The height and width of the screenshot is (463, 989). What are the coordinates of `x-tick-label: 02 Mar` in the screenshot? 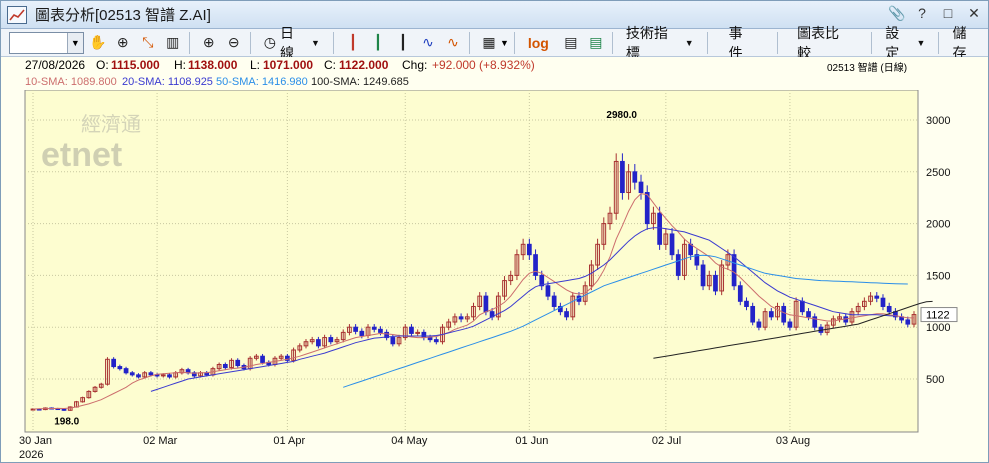 It's located at (160, 441).